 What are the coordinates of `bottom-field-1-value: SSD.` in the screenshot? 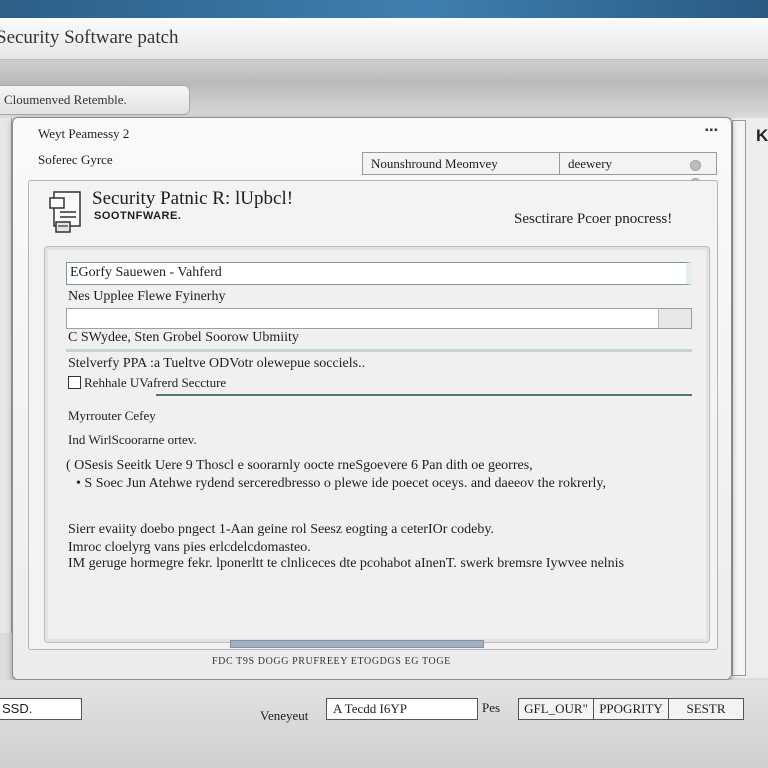 It's located at (17, 708).